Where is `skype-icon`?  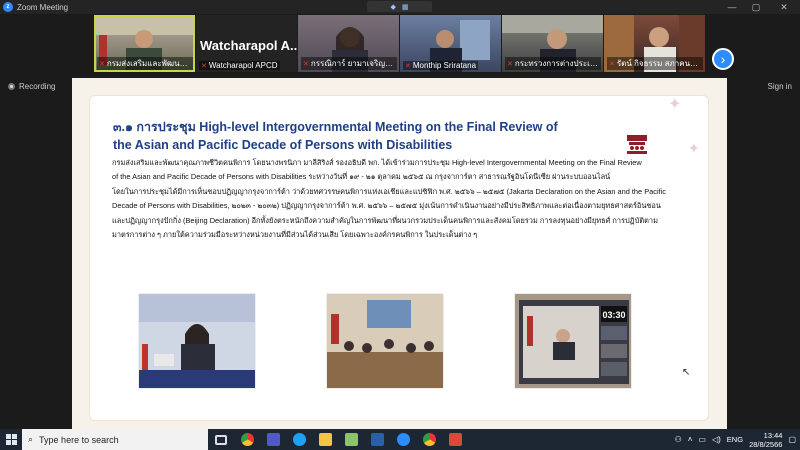 skype-icon is located at coordinates (299, 439).